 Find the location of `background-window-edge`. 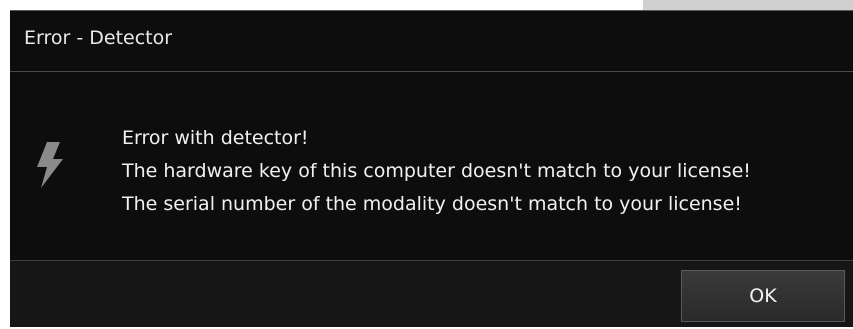

background-window-edge is located at coordinates (748, 5).